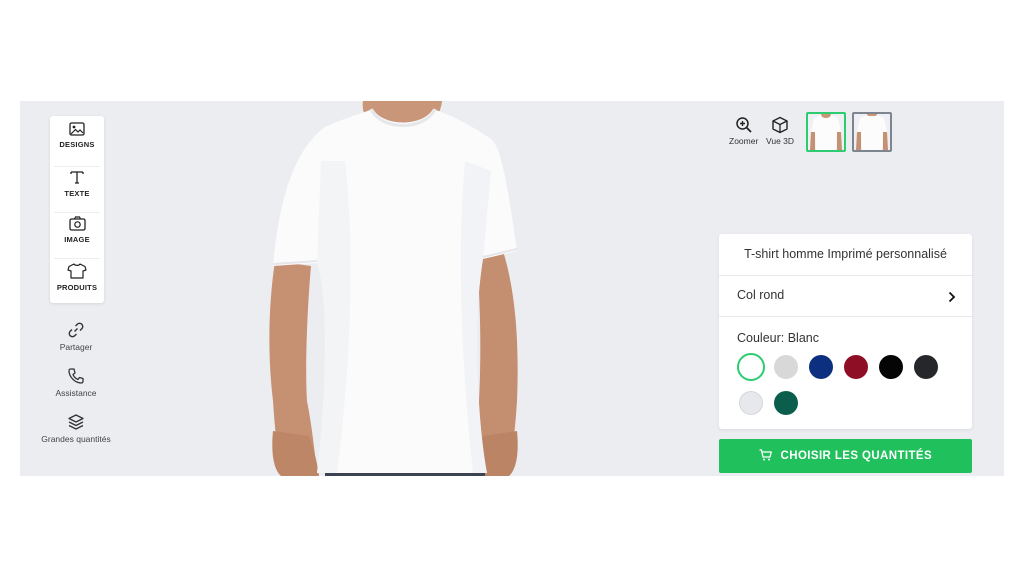 The height and width of the screenshot is (576, 1024). I want to click on tool-label: TEXTE, so click(77, 193).